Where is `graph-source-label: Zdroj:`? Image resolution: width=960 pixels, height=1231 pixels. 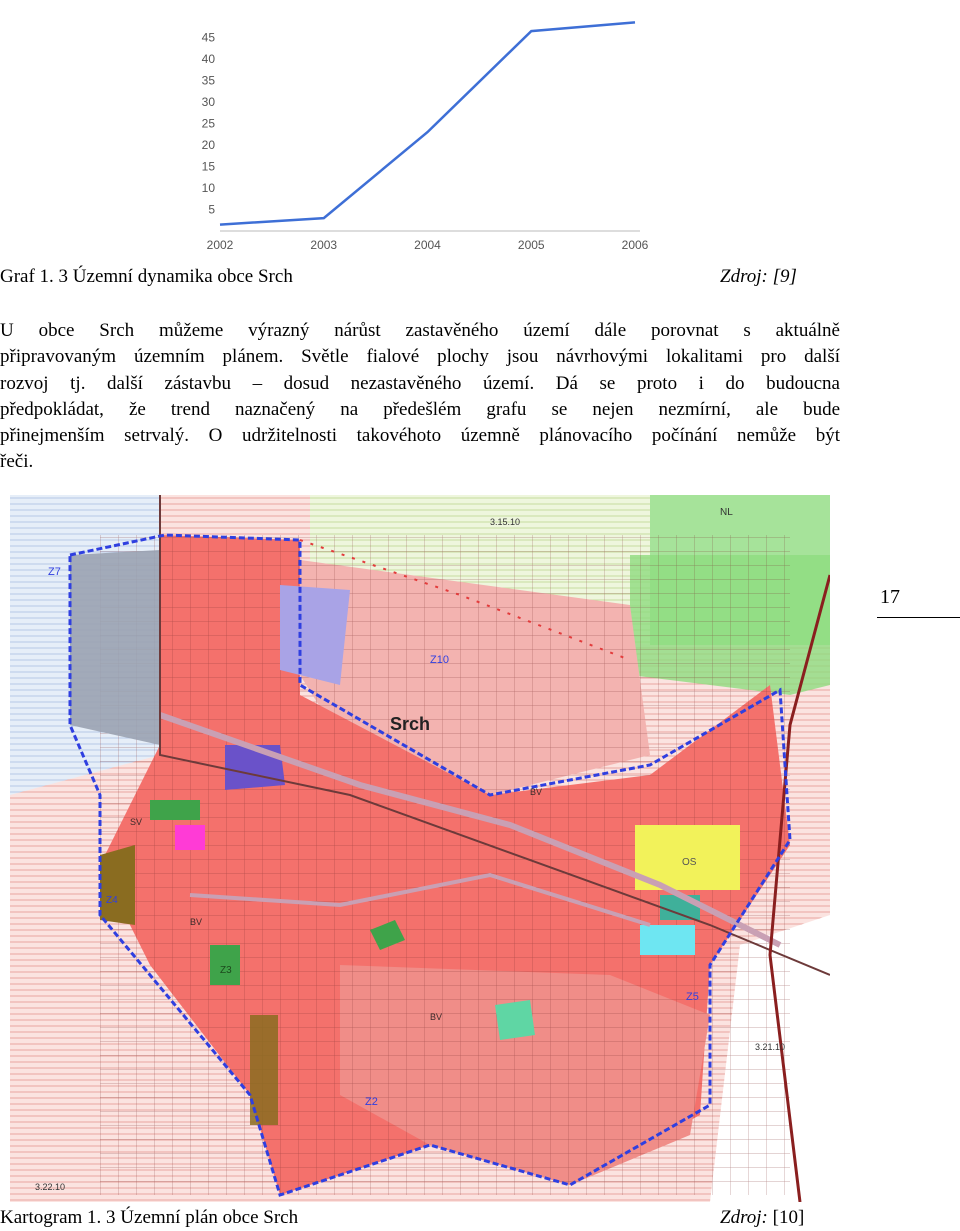
graph-source-label: Zdroj: is located at coordinates (744, 276).